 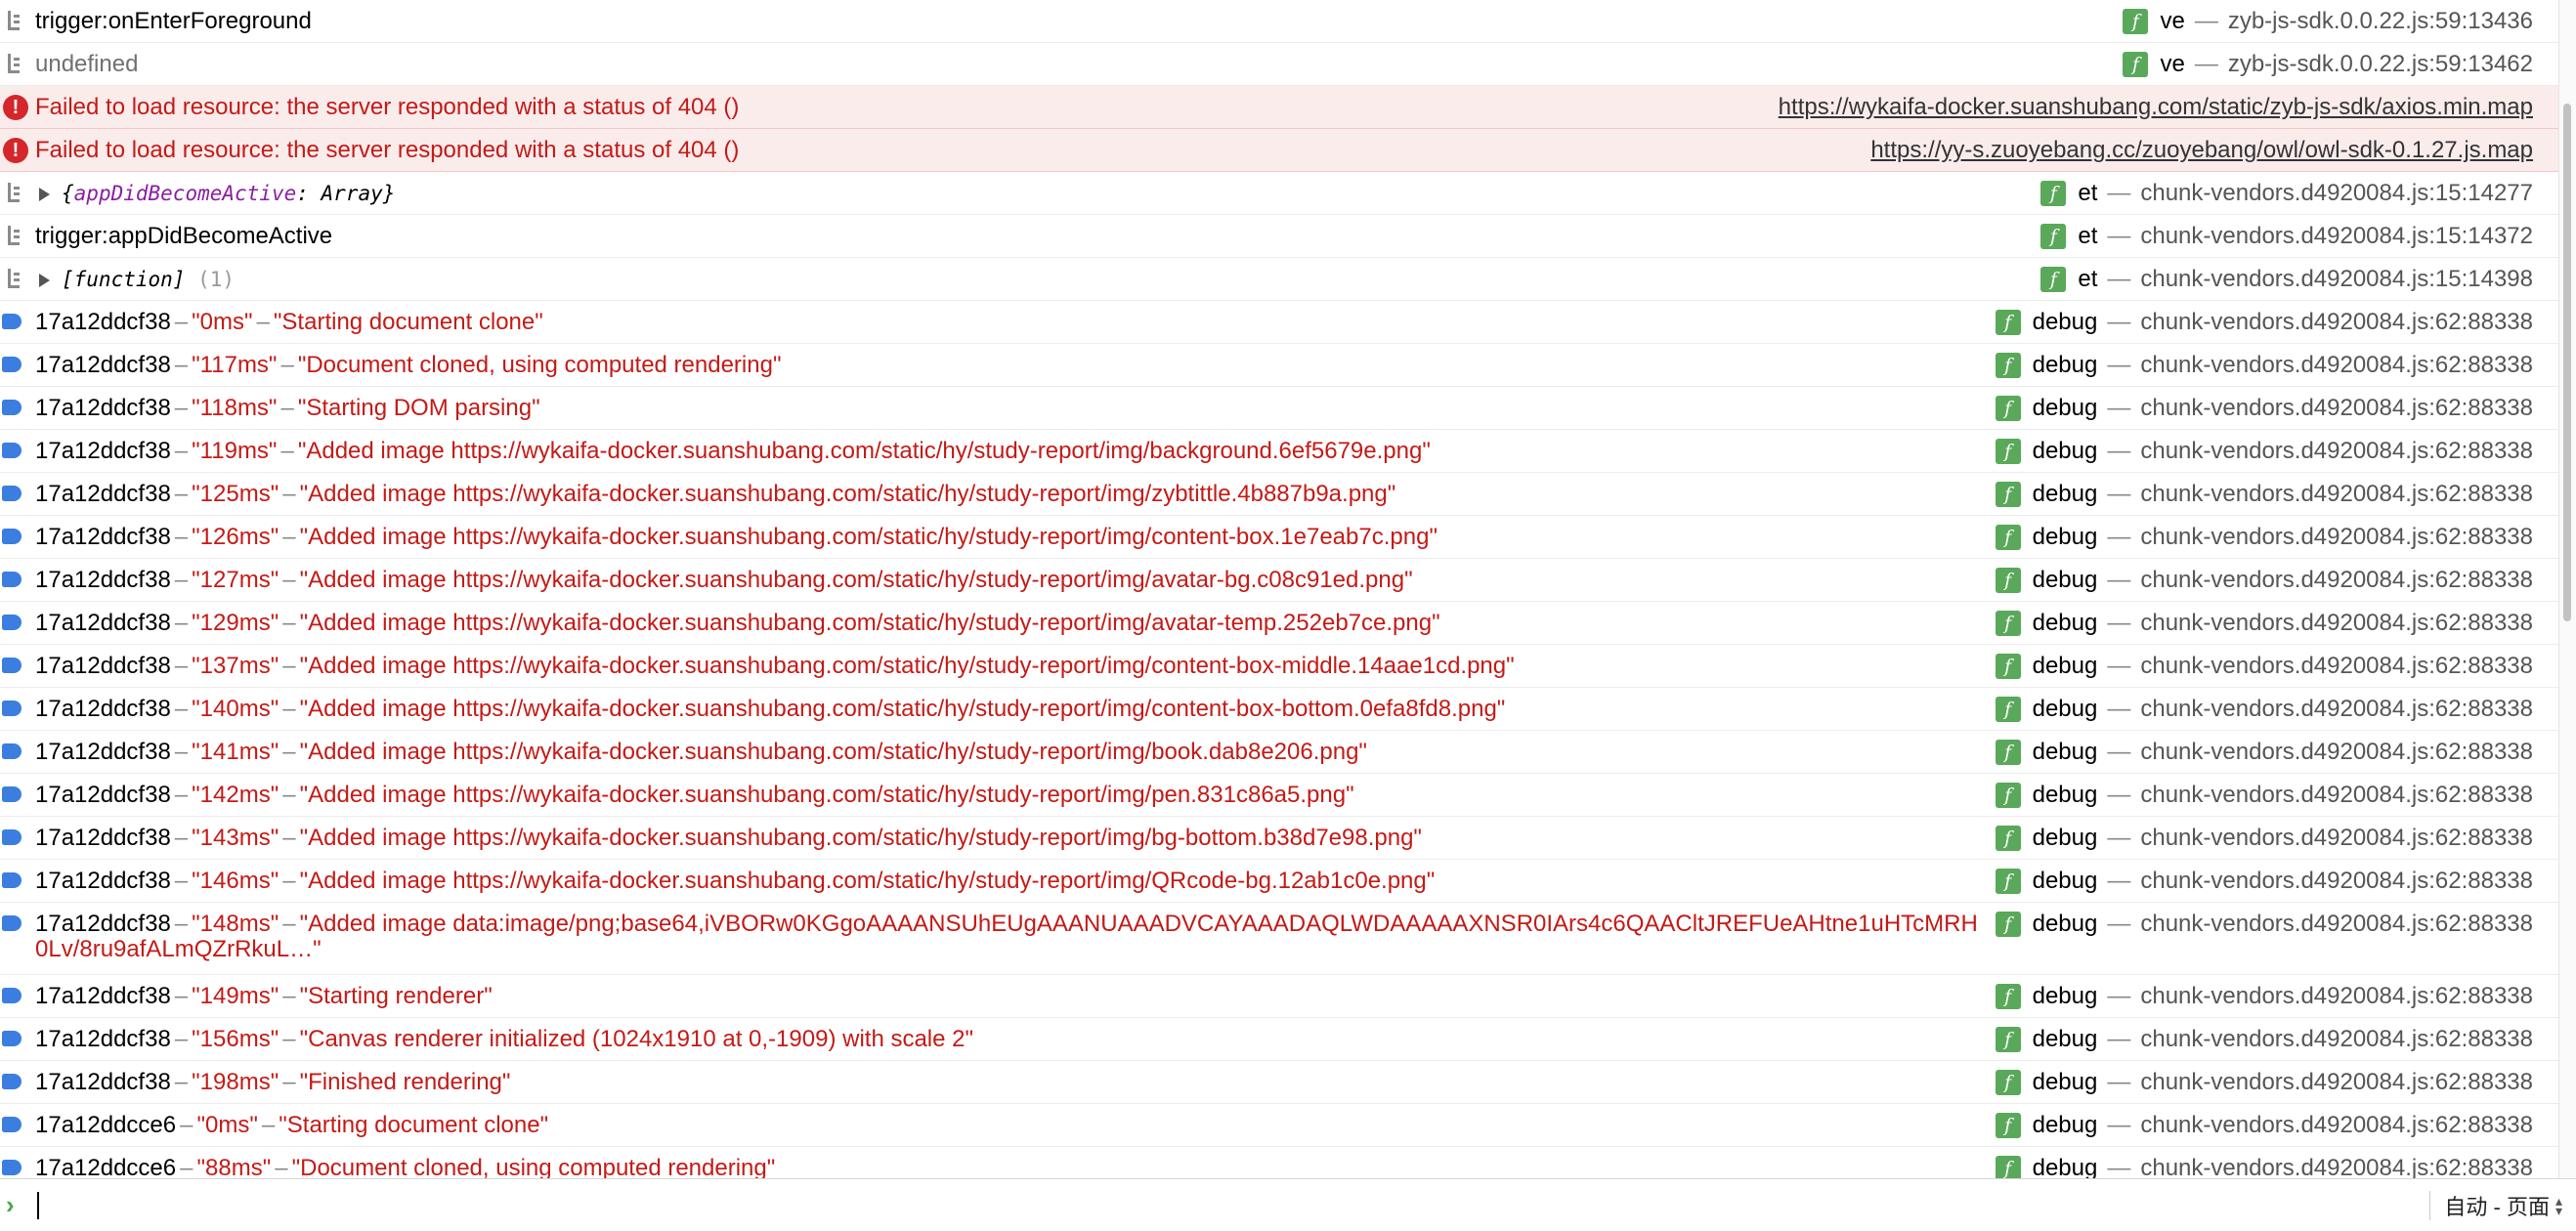 I want to click on elapsed-ms: "143ms", so click(x=236, y=838).